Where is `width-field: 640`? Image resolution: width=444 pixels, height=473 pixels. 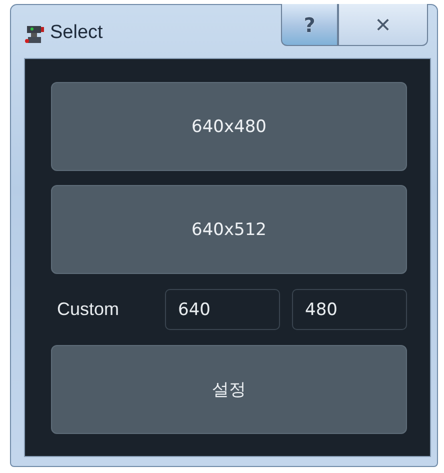 width-field: 640 is located at coordinates (222, 309).